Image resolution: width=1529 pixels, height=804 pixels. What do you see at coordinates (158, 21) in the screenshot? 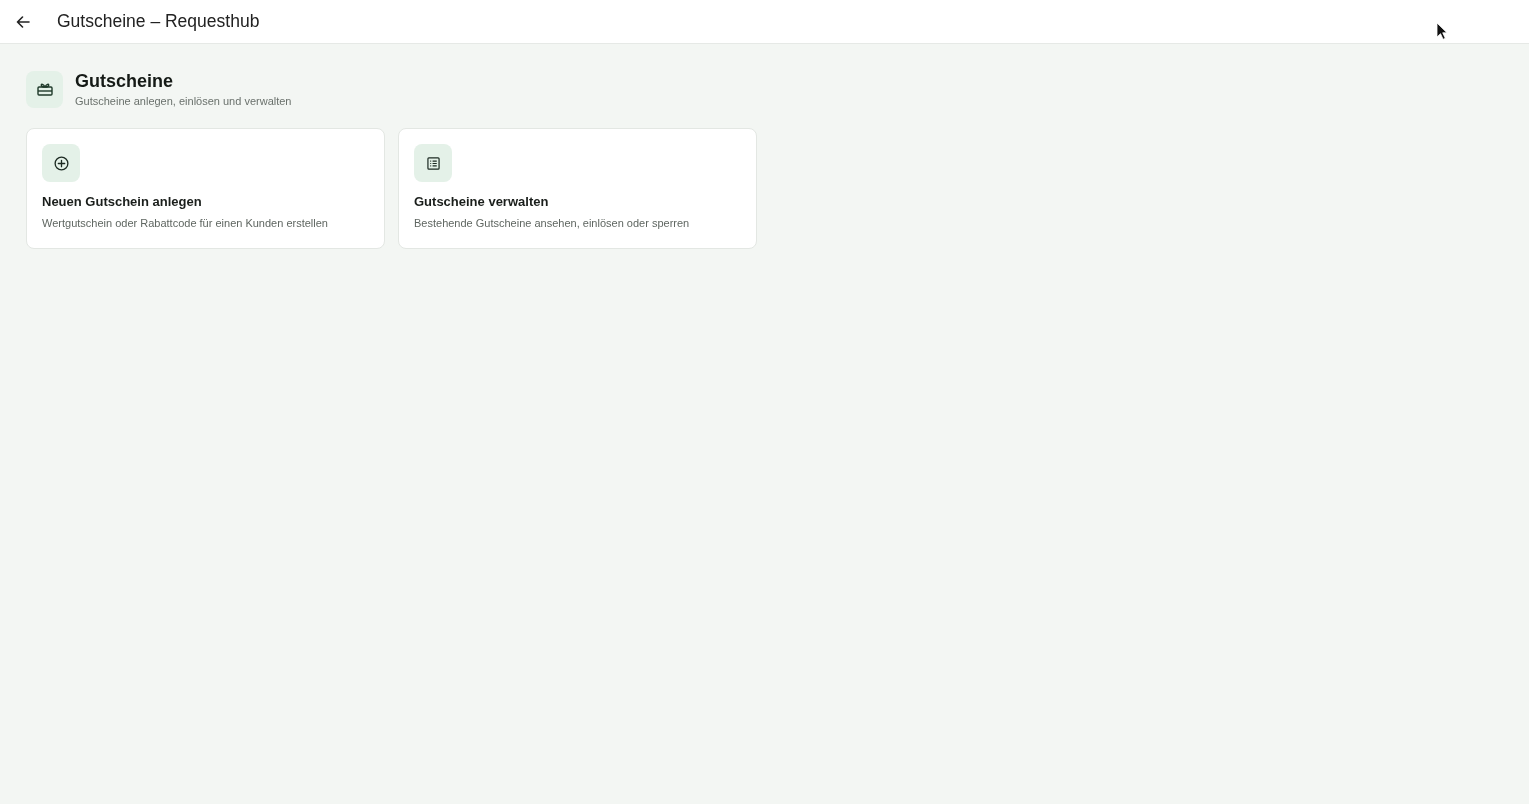
I see `page-title: Gutscheine – Requesthub` at bounding box center [158, 21].